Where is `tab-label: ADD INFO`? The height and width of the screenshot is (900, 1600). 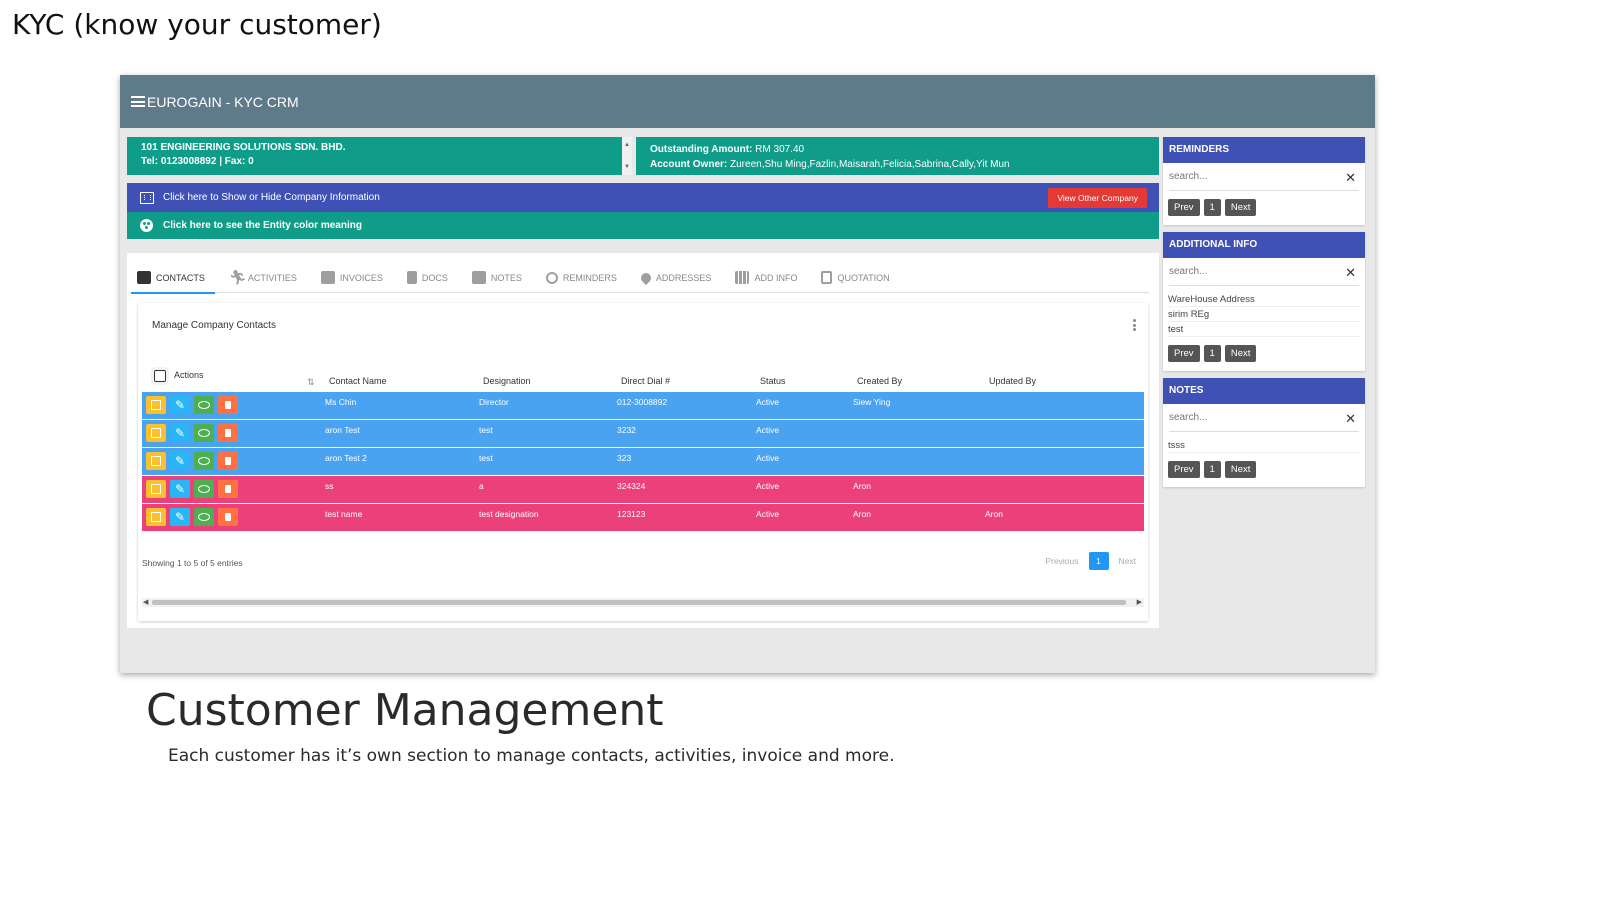 tab-label: ADD INFO is located at coordinates (776, 277).